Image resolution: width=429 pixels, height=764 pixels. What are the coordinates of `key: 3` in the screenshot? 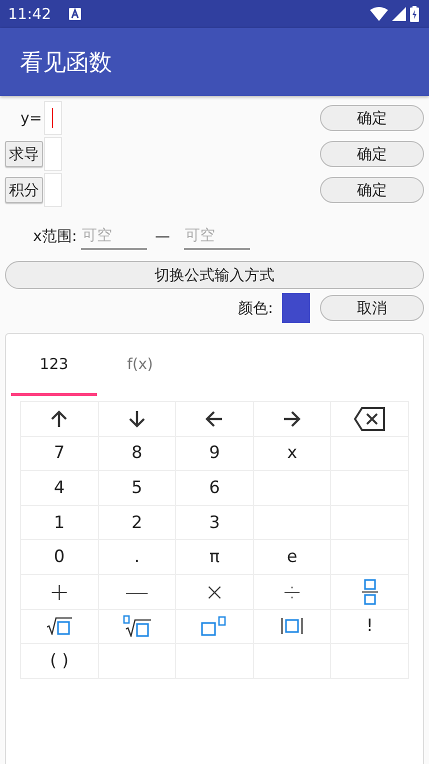 It's located at (215, 523).